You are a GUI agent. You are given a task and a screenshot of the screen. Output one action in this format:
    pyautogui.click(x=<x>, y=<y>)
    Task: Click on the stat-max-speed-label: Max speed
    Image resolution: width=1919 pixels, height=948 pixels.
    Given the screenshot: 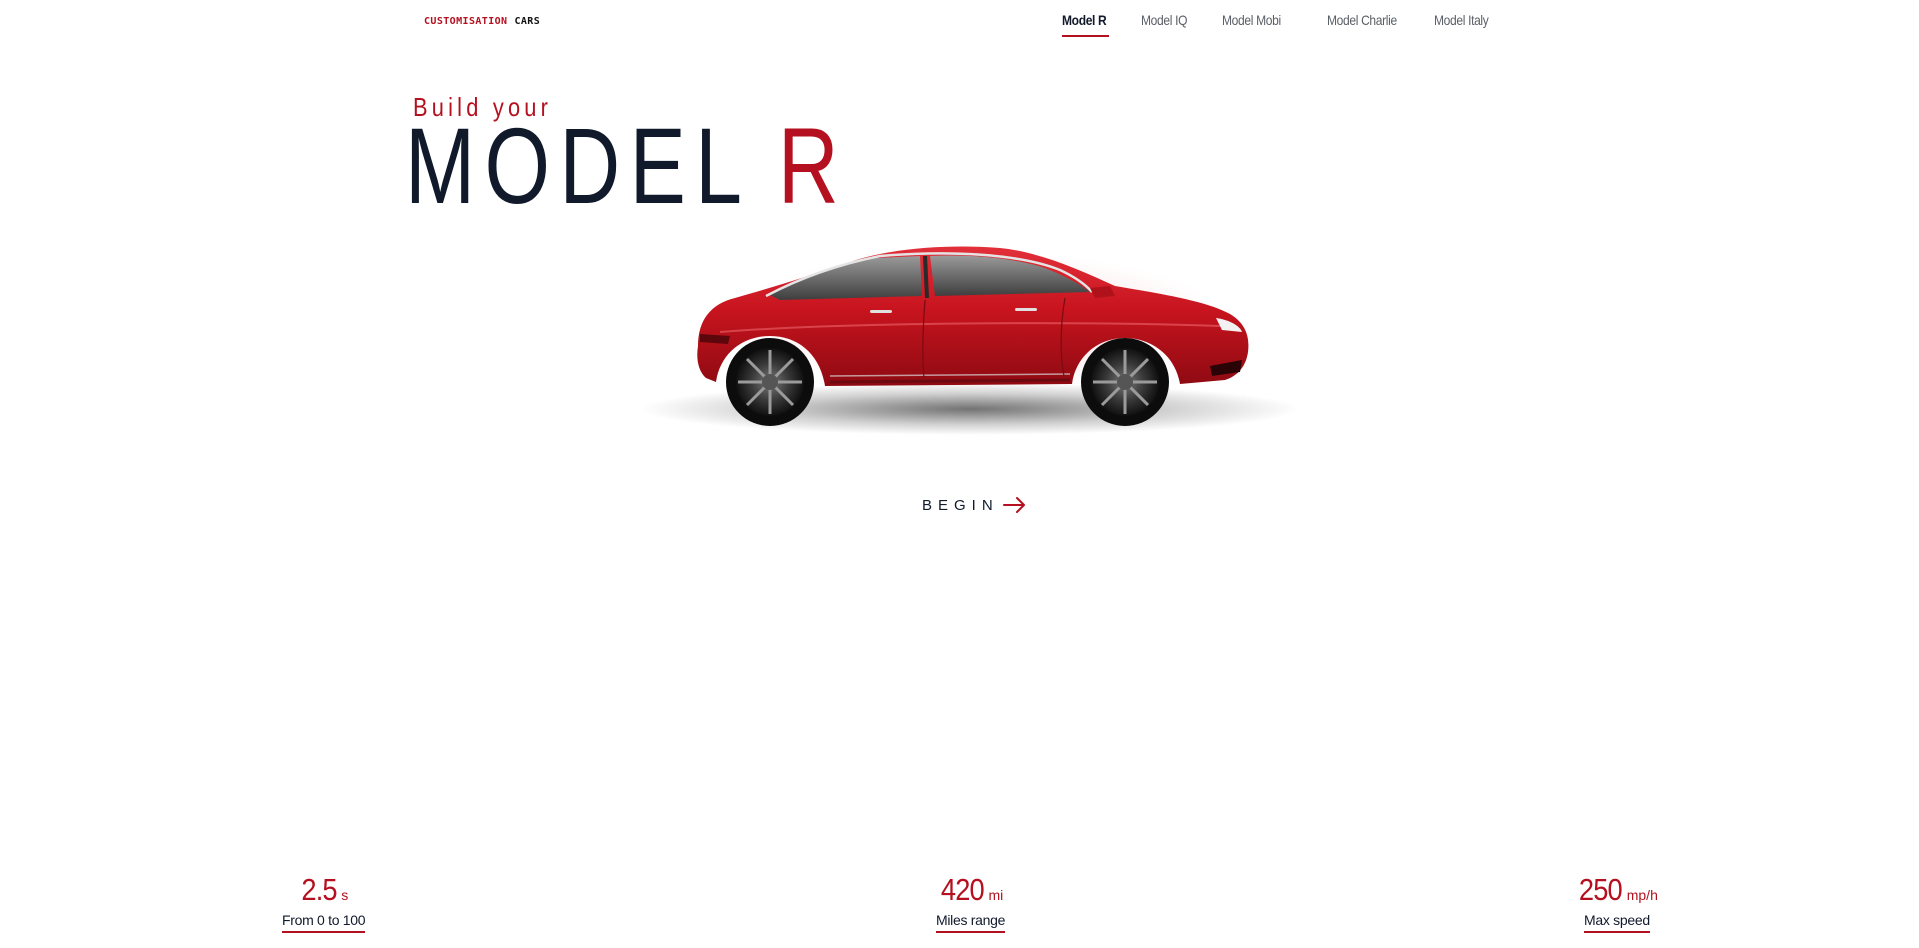 What is the action you would take?
    pyautogui.click(x=1617, y=922)
    